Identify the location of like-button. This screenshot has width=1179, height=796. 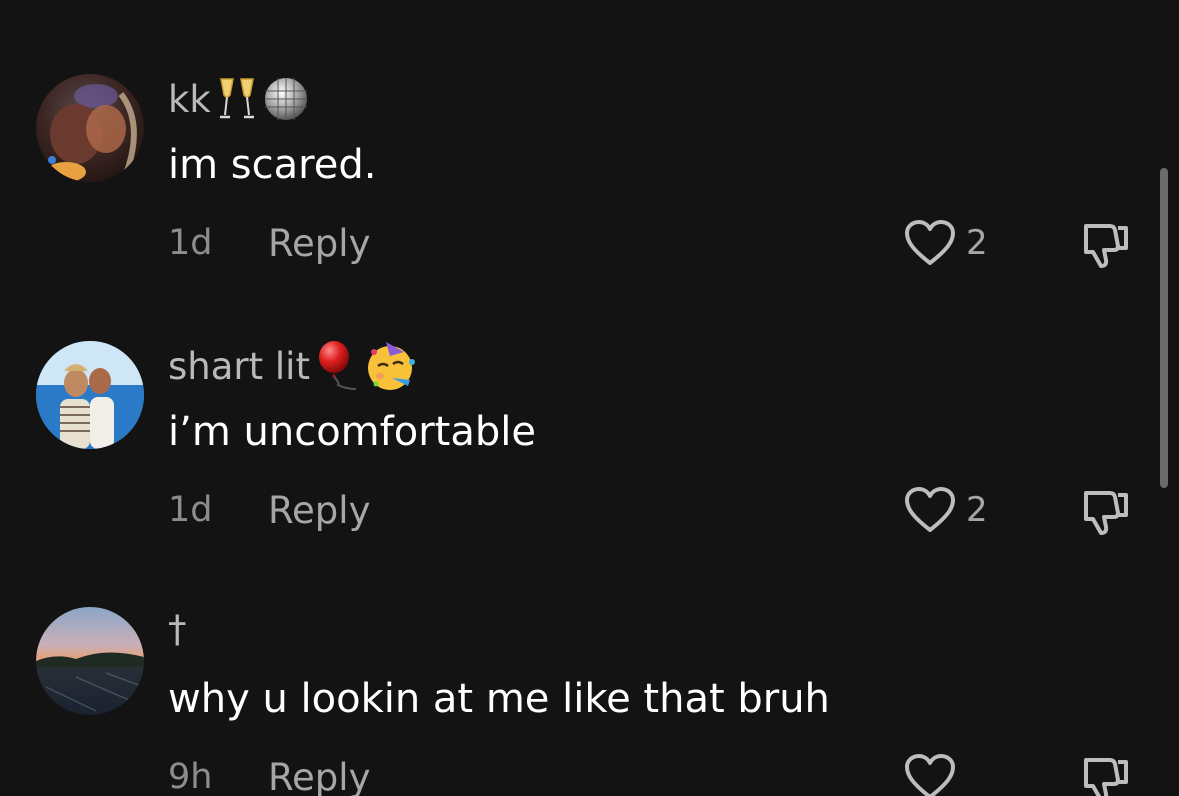
(935, 774).